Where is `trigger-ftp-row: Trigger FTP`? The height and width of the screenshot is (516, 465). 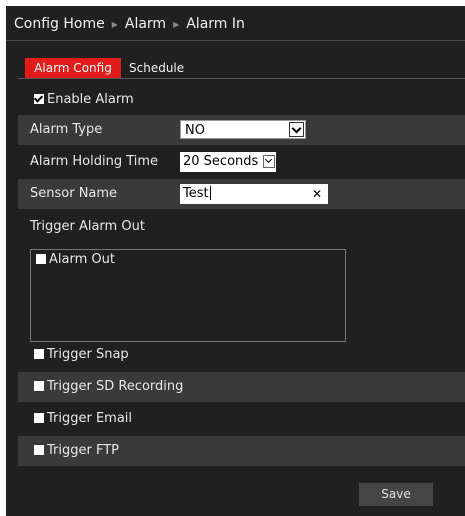
trigger-ftp-row: Trigger FTP is located at coordinates (241, 451).